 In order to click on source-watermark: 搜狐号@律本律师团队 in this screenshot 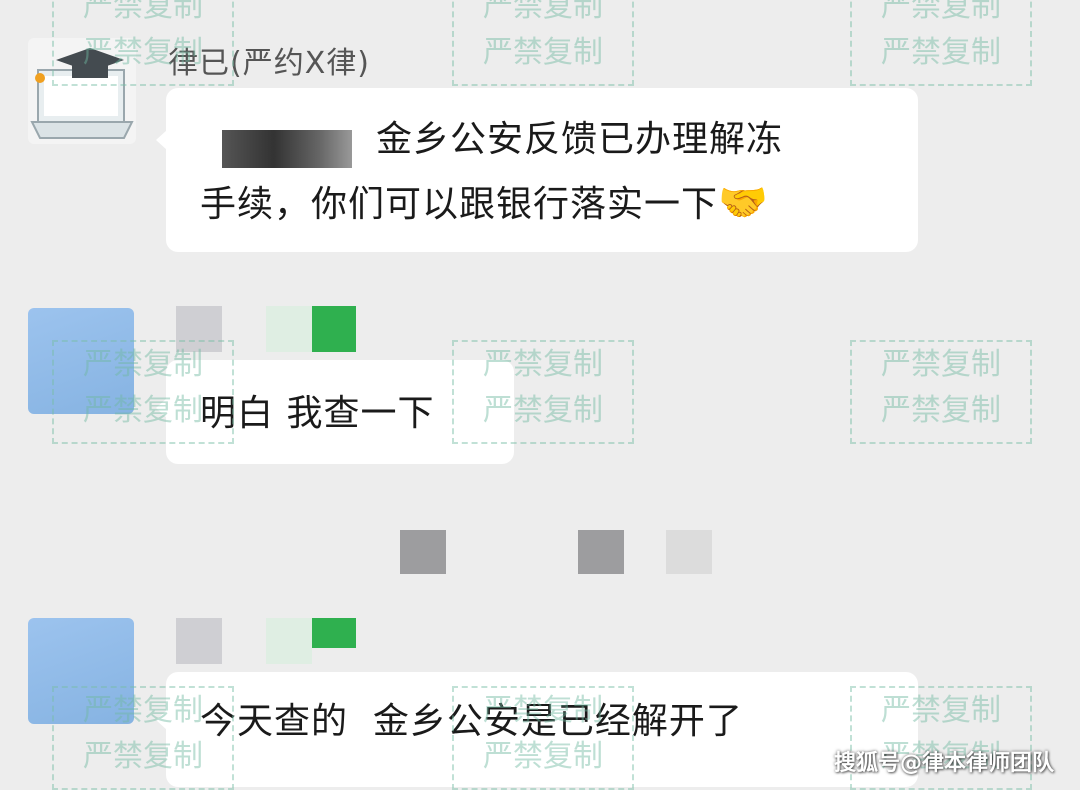, I will do `click(943, 763)`.